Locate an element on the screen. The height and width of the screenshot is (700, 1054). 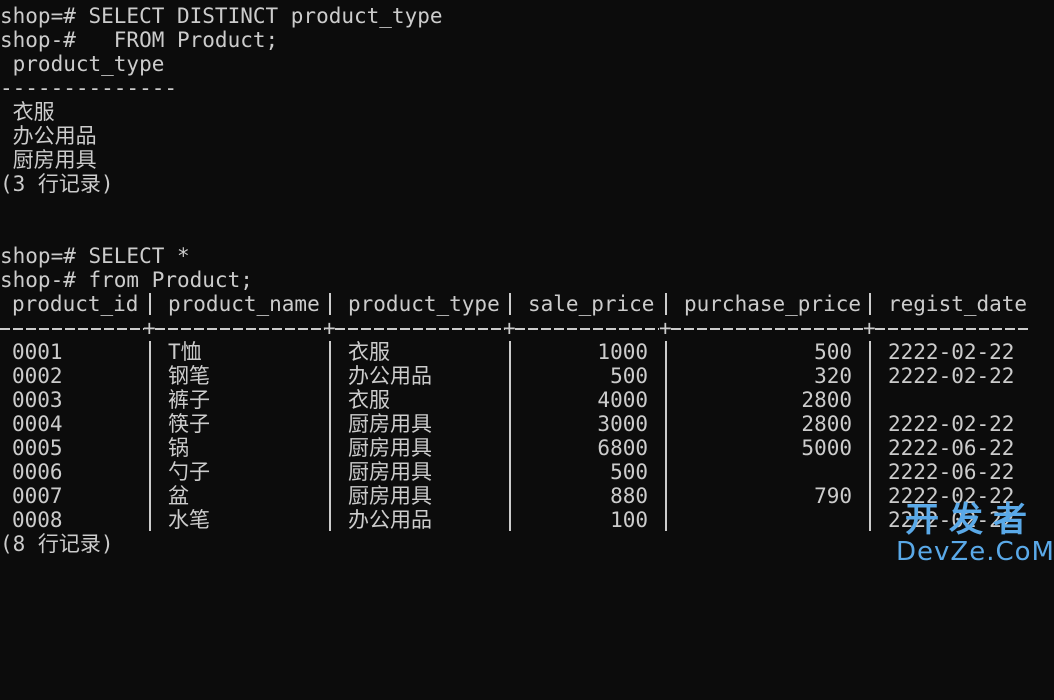
watermark-logo: 开发者 DevZe.CoM is located at coordinates (975, 533).